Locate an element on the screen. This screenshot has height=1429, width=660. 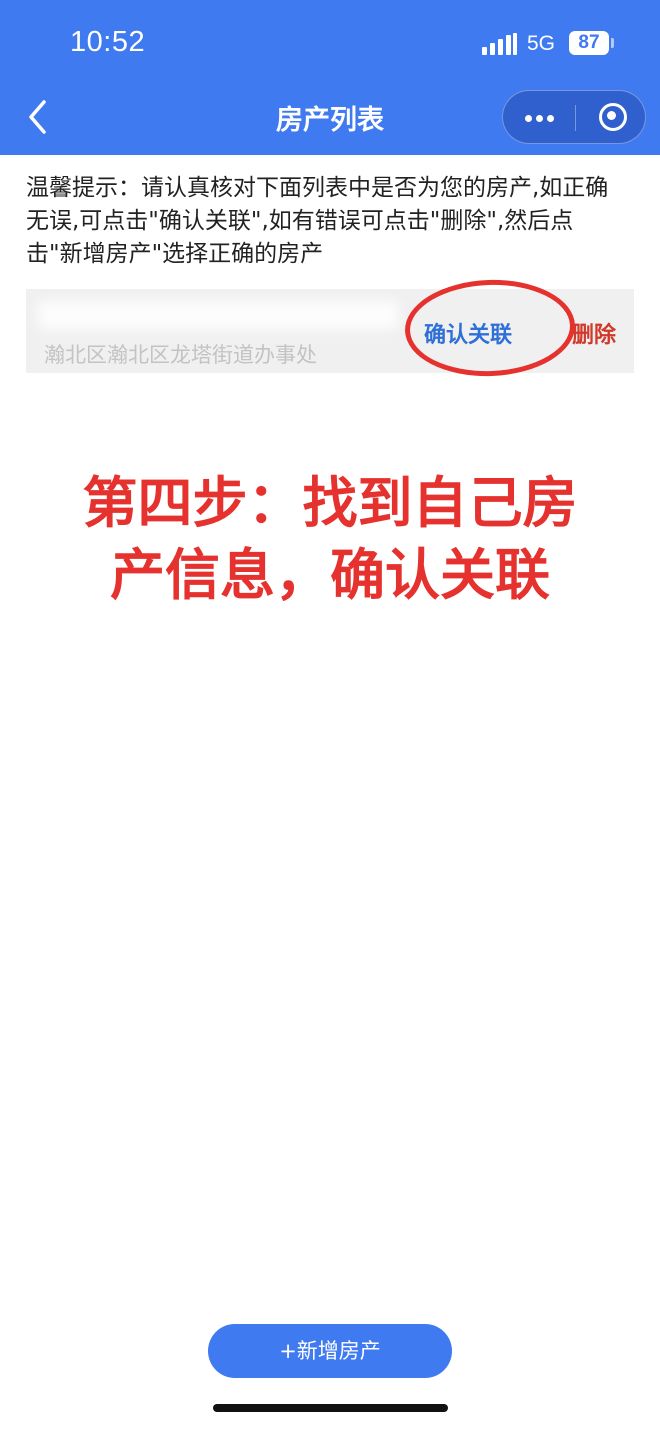
network-type: 5G is located at coordinates (541, 43).